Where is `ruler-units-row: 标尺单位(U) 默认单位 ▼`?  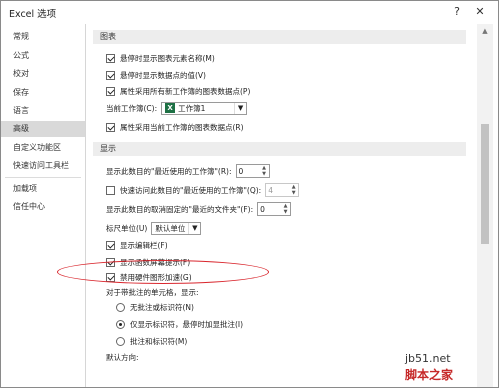
ruler-units-row: 标尺单位(U) 默认单位 ▼ is located at coordinates (154, 228).